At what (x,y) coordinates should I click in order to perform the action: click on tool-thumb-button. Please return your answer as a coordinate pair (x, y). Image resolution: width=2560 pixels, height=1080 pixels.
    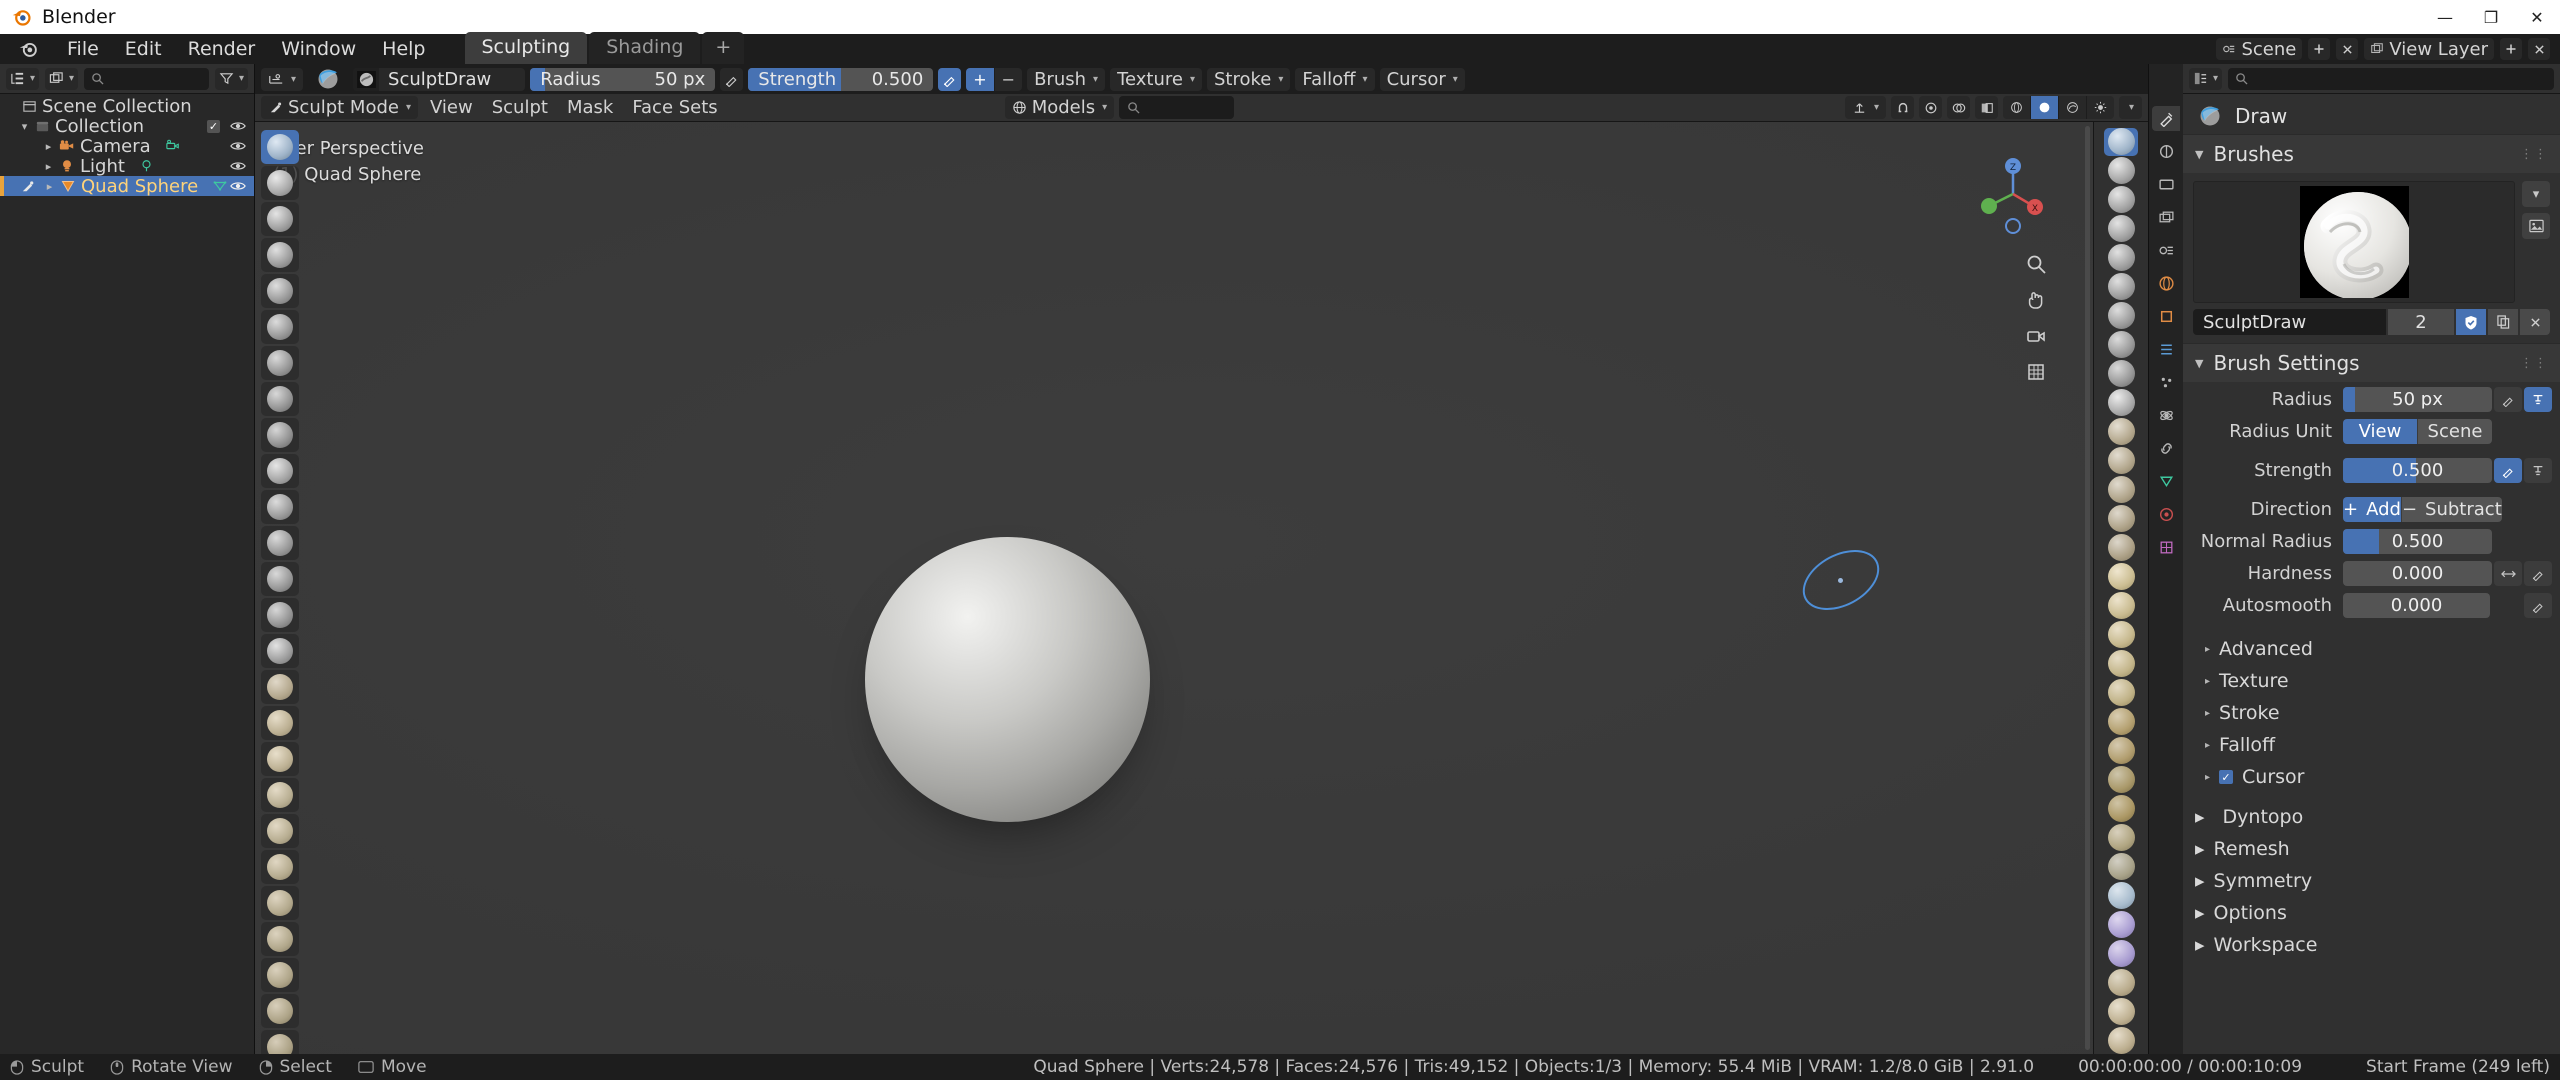
    Looking at the image, I should click on (280, 795).